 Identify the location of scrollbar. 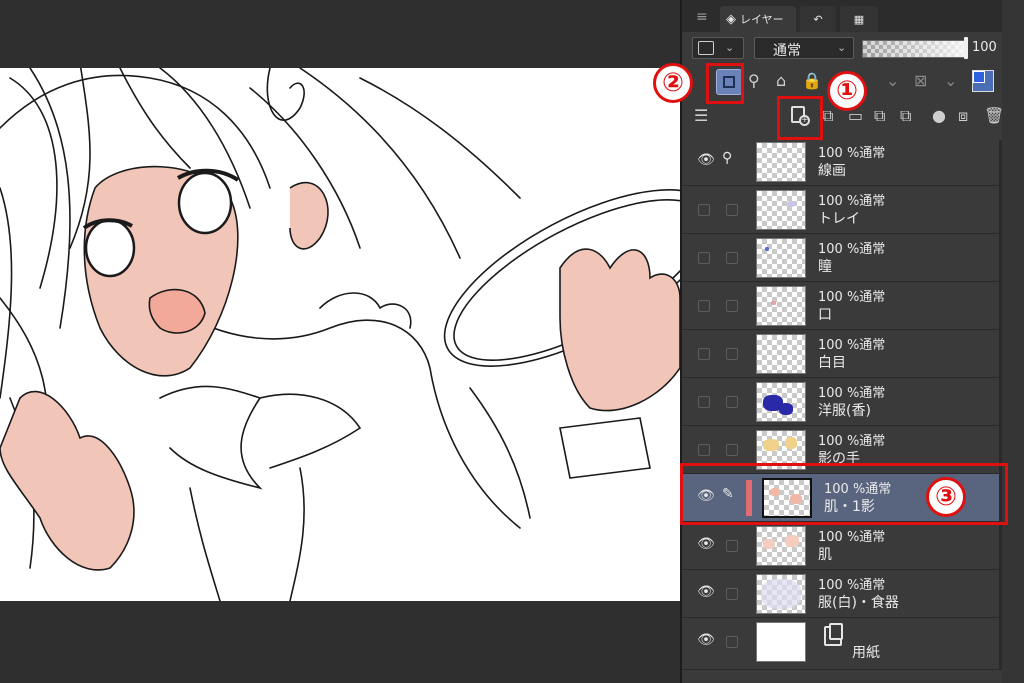
(1000, 405).